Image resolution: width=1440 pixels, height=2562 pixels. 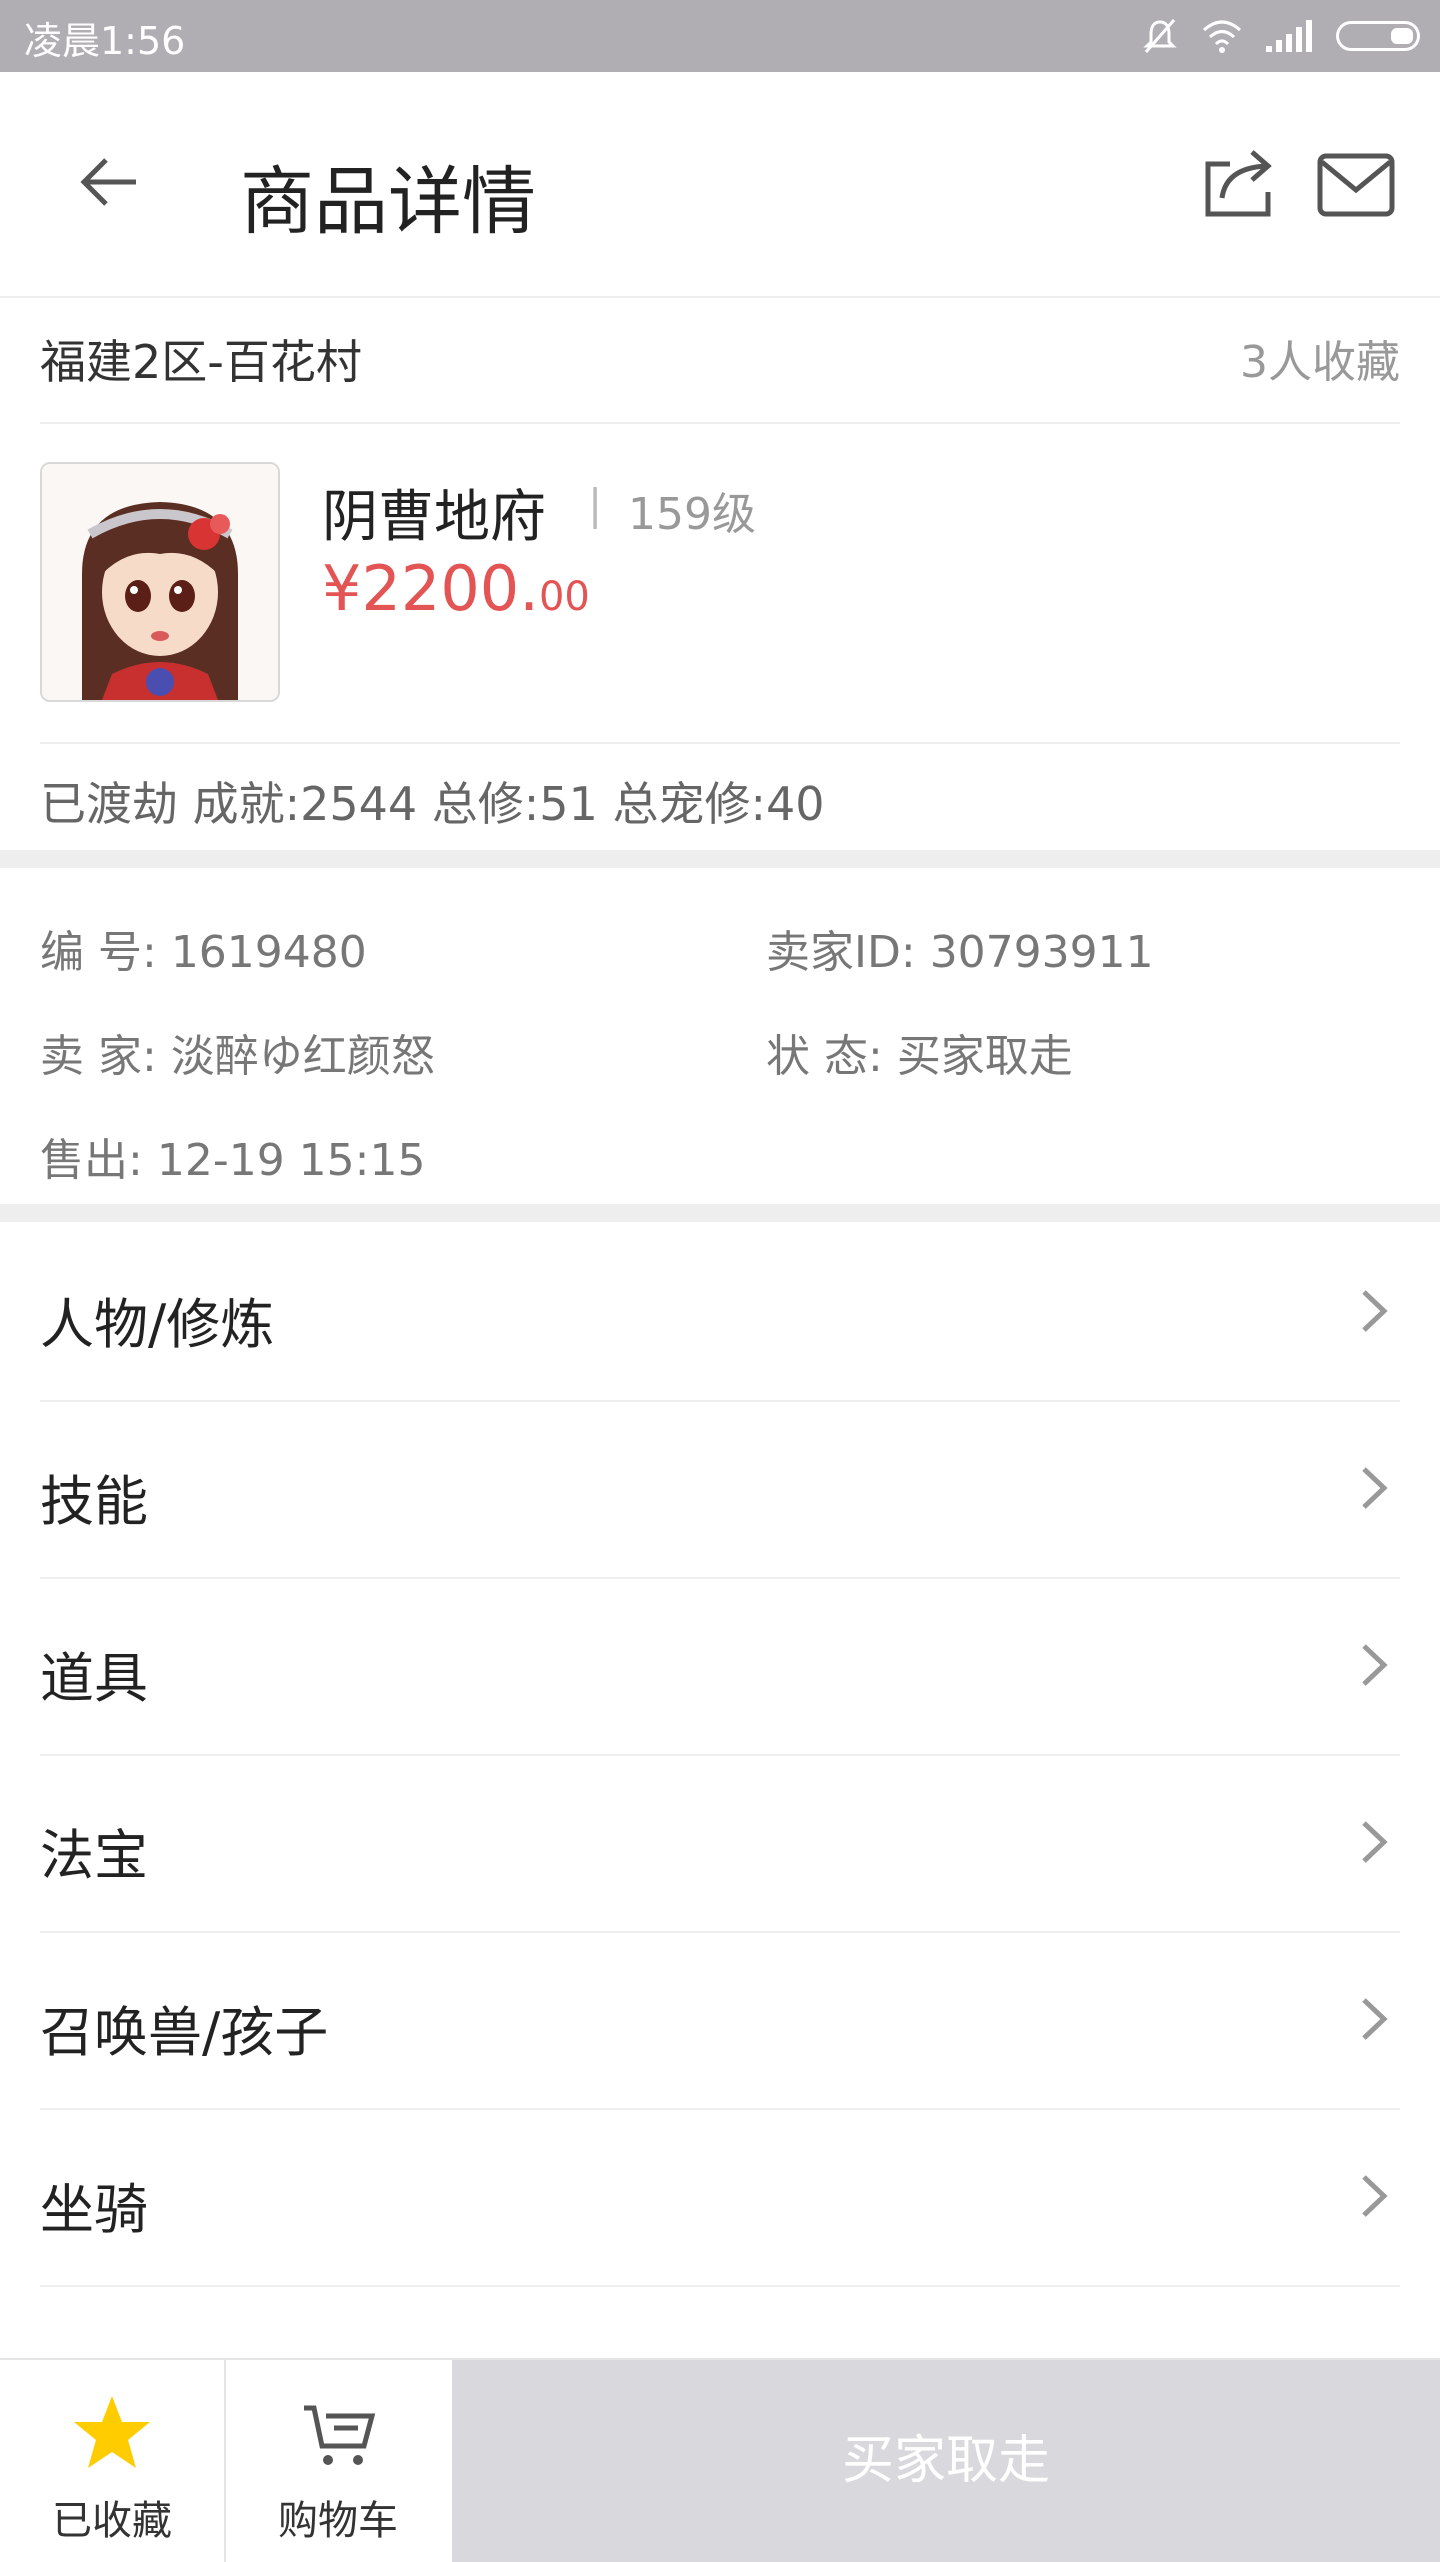 I want to click on server-name: 福建2区-百花村, so click(x=201, y=362).